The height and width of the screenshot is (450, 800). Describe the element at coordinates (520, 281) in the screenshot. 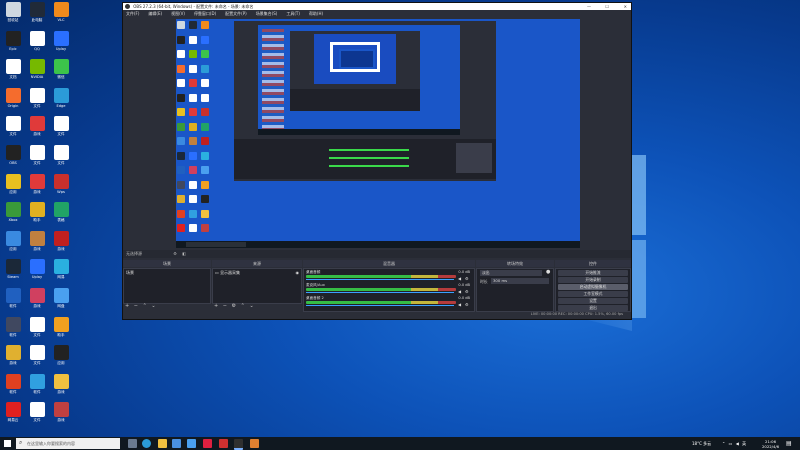

I see `duration-input: 300 ms` at that location.